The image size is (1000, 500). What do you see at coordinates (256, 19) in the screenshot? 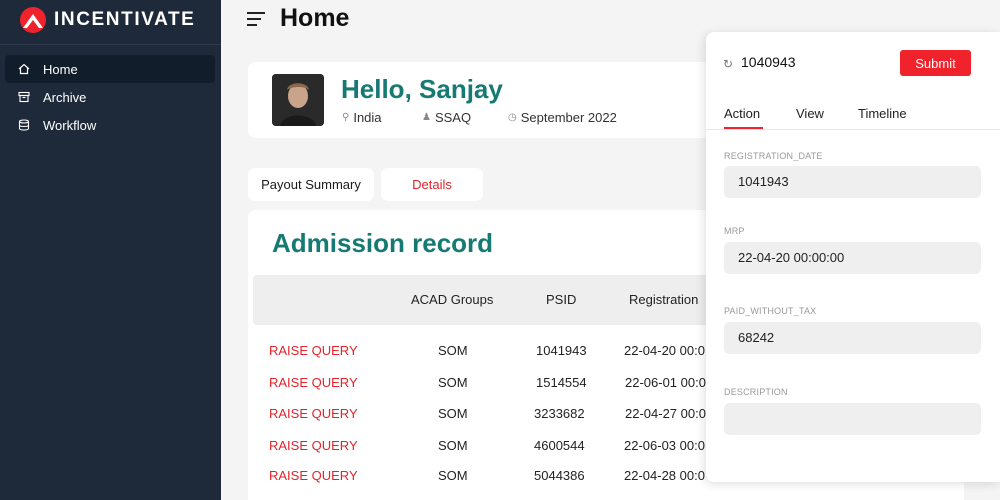
I see `menu-icon` at bounding box center [256, 19].